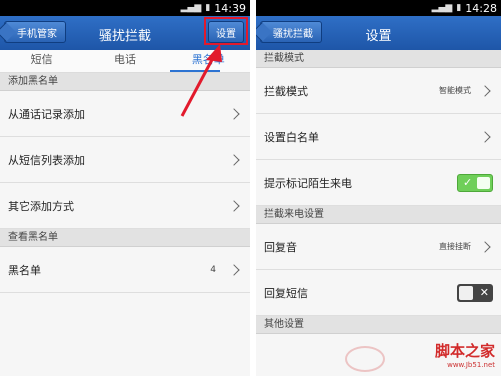 The image size is (501, 376). I want to click on status-bar: ▂▄▆ ▮ 14:39, so click(125, 8).